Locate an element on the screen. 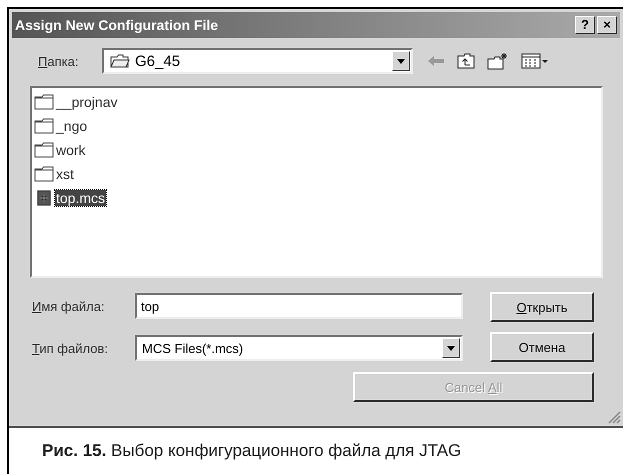  open-button: Открыть is located at coordinates (542, 307).